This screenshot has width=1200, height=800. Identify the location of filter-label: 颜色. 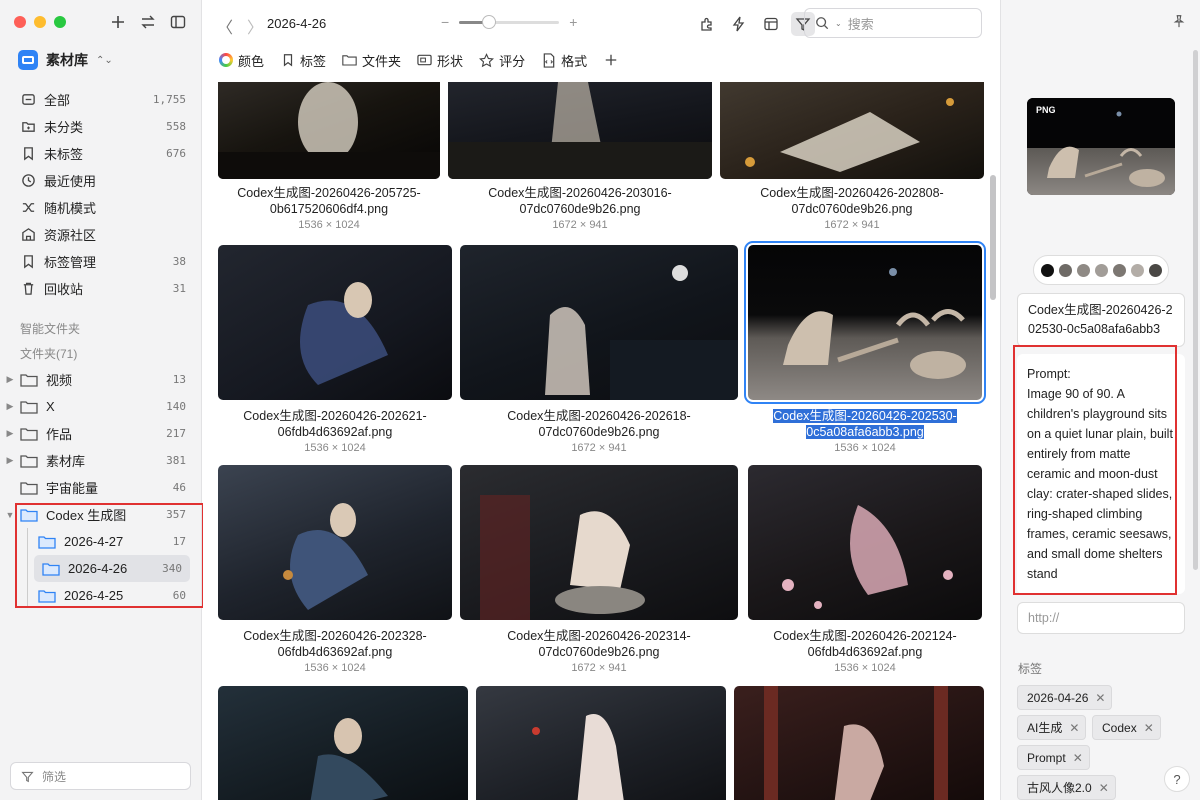
(251, 61).